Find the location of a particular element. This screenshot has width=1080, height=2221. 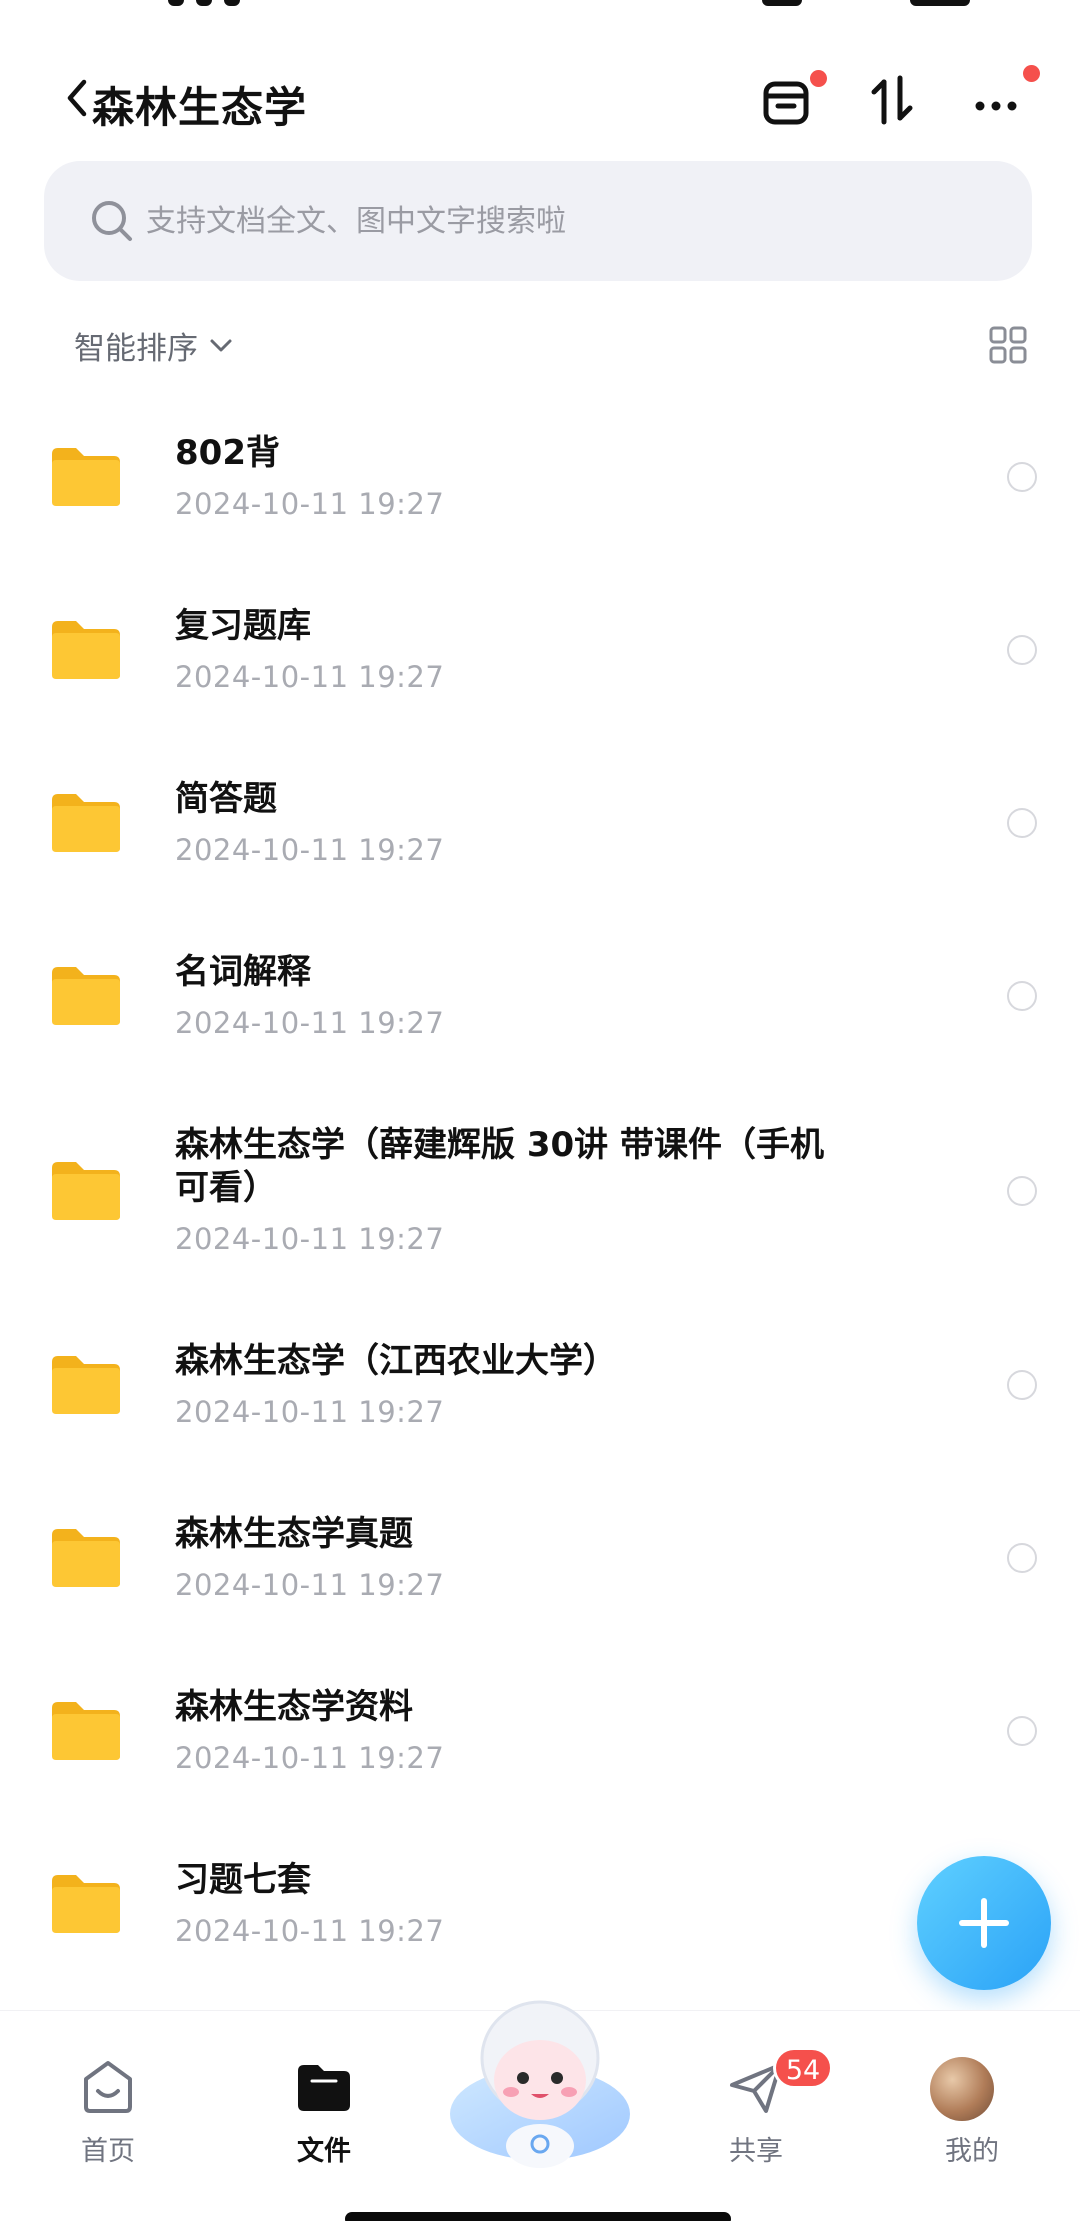

file-name: 森林生态学（薛建辉版 30讲 带课件（手机可看） is located at coordinates (499, 1166).